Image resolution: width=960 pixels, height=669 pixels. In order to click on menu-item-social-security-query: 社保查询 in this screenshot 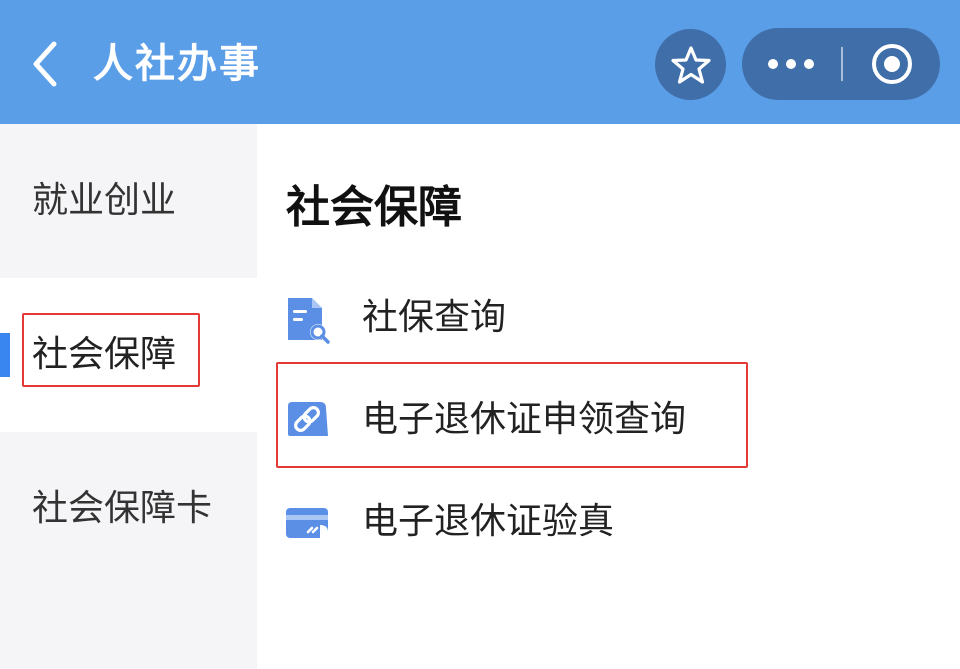, I will do `click(511, 318)`.